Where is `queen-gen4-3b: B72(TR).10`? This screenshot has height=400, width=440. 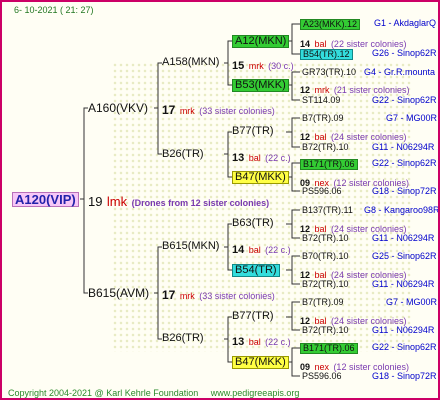 queen-gen4-3b: B72(TR).10 is located at coordinates (325, 147).